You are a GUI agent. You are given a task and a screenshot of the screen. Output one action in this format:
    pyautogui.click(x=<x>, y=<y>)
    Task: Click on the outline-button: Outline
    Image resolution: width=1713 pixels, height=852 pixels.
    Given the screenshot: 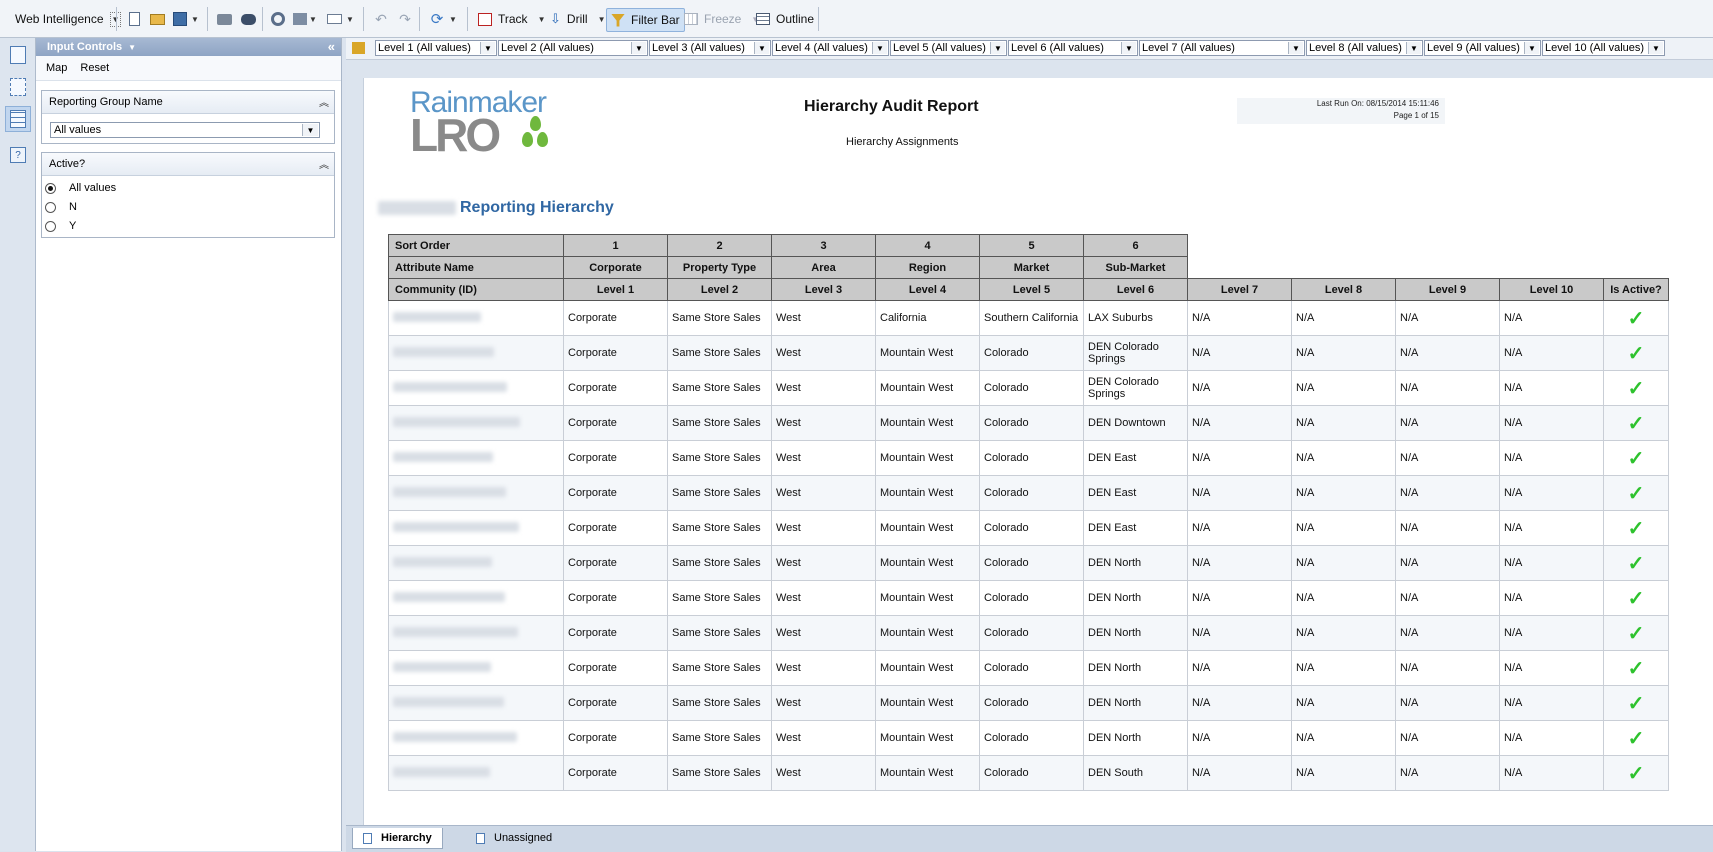 What is the action you would take?
    pyautogui.click(x=785, y=19)
    